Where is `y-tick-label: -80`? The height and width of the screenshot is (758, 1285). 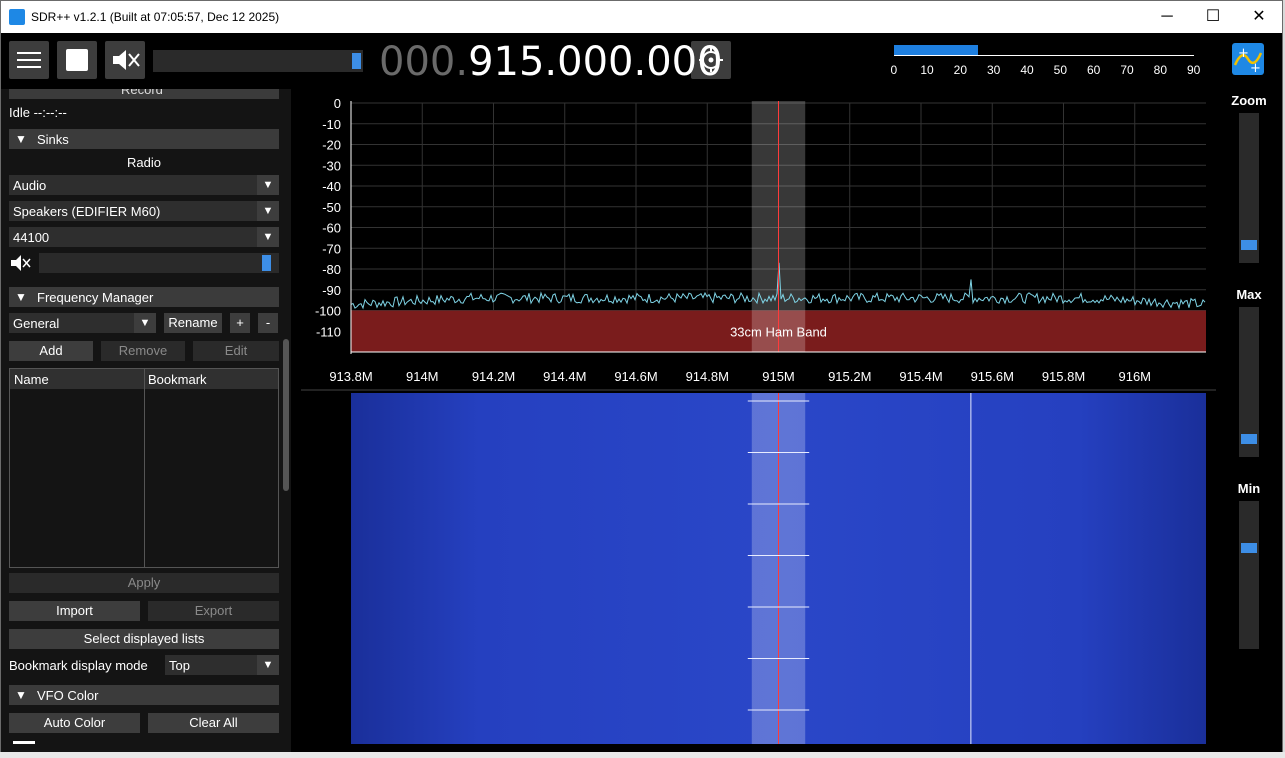 y-tick-label: -80 is located at coordinates (331, 269).